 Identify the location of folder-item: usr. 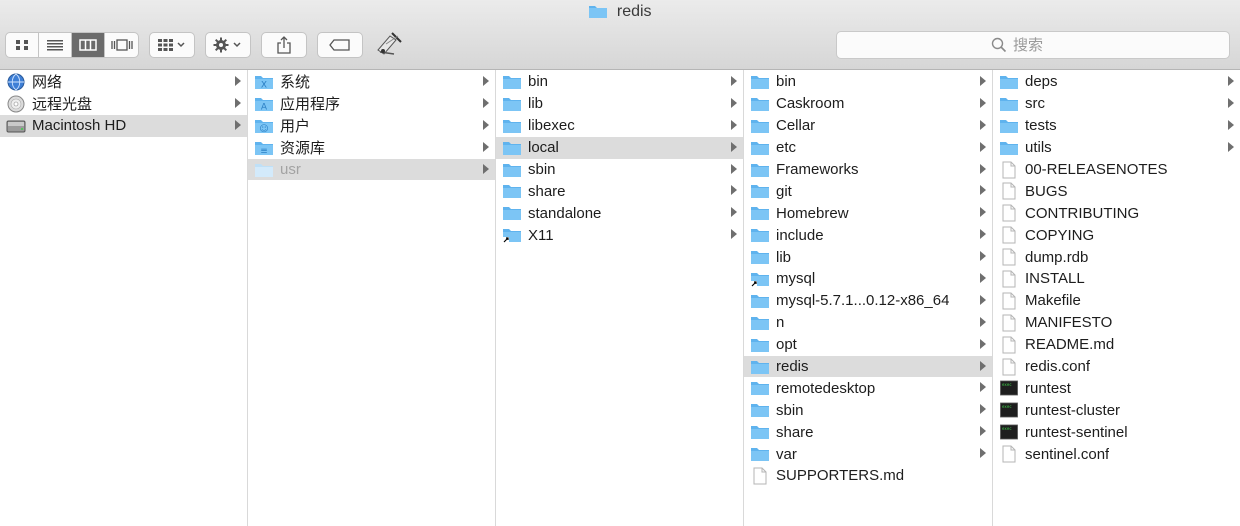
(371, 169).